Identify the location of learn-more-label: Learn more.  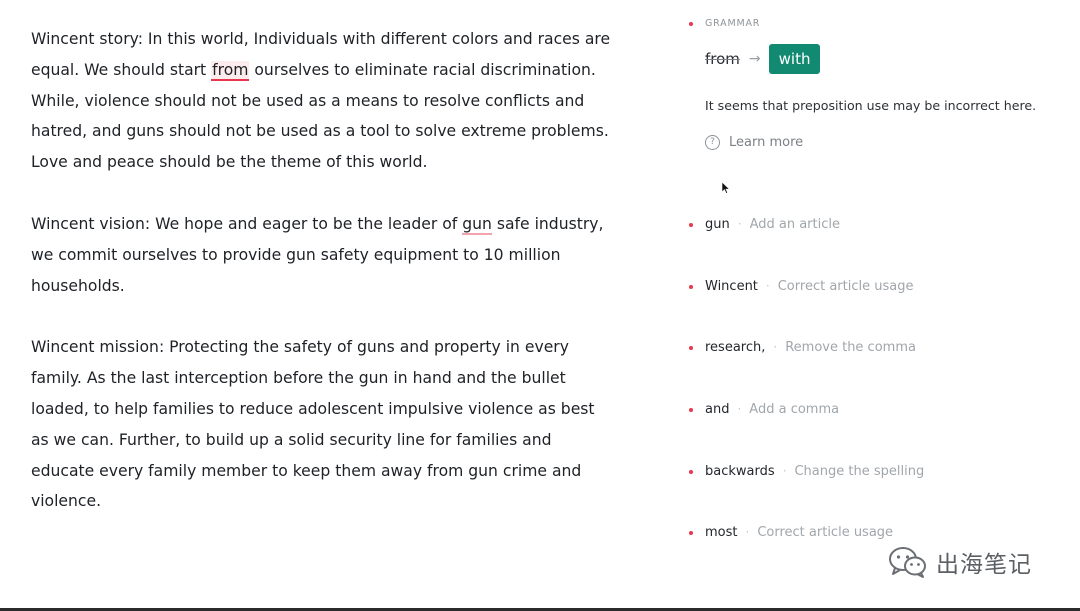
(766, 142).